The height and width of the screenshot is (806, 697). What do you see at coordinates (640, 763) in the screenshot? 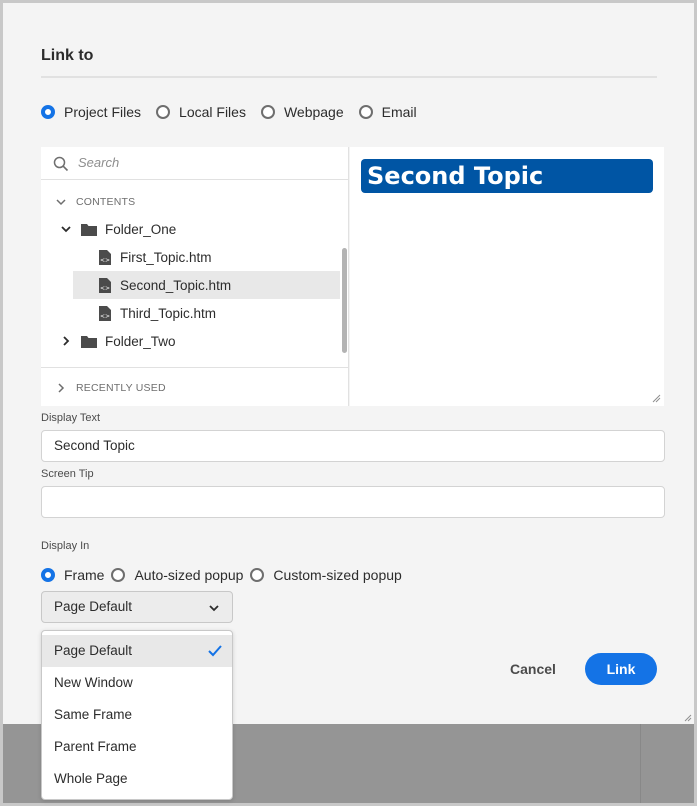
I see `background-divider` at bounding box center [640, 763].